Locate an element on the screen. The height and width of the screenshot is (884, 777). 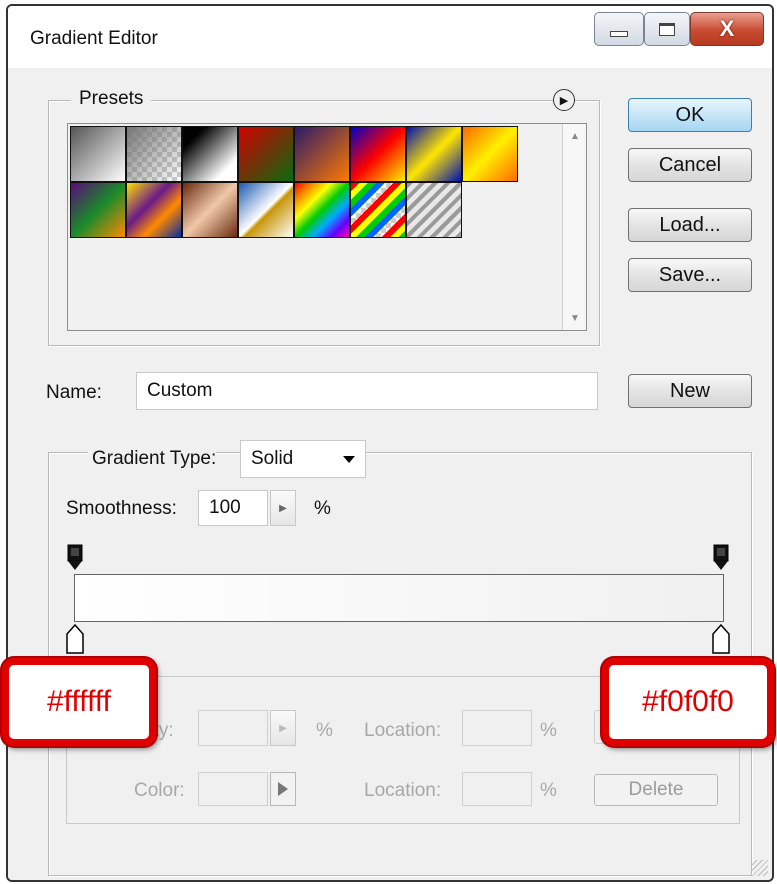
smoothness-percent: % is located at coordinates (322, 508).